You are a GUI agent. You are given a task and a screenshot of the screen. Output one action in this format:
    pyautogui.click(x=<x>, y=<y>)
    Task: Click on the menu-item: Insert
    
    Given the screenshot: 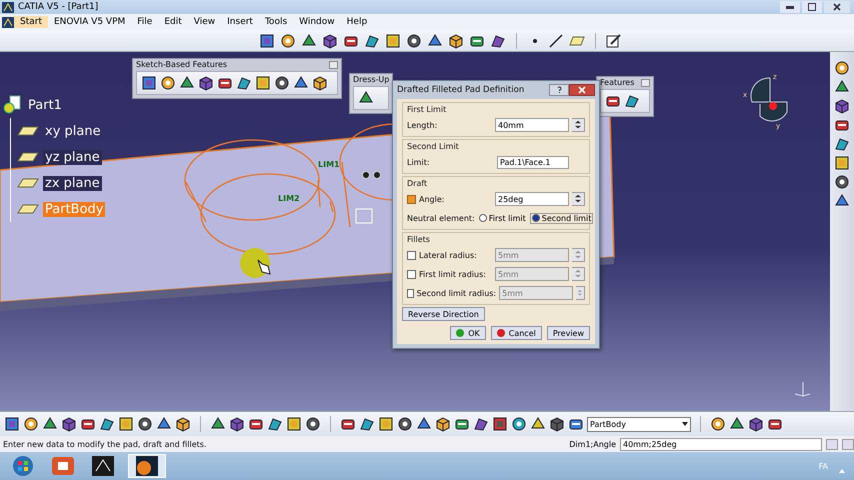 What is the action you would take?
    pyautogui.click(x=240, y=22)
    